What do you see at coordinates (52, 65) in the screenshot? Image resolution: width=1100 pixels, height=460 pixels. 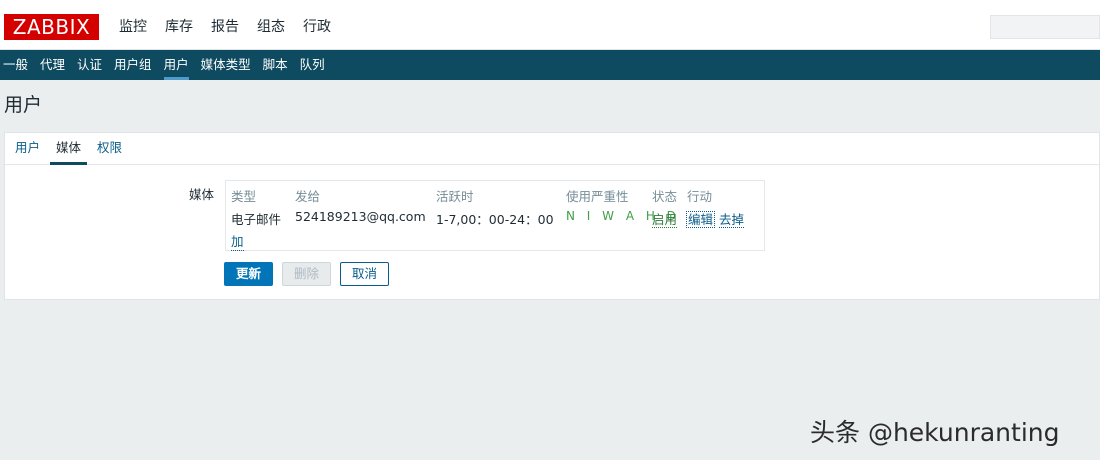 I see `subnav-item-proxies: 代理` at bounding box center [52, 65].